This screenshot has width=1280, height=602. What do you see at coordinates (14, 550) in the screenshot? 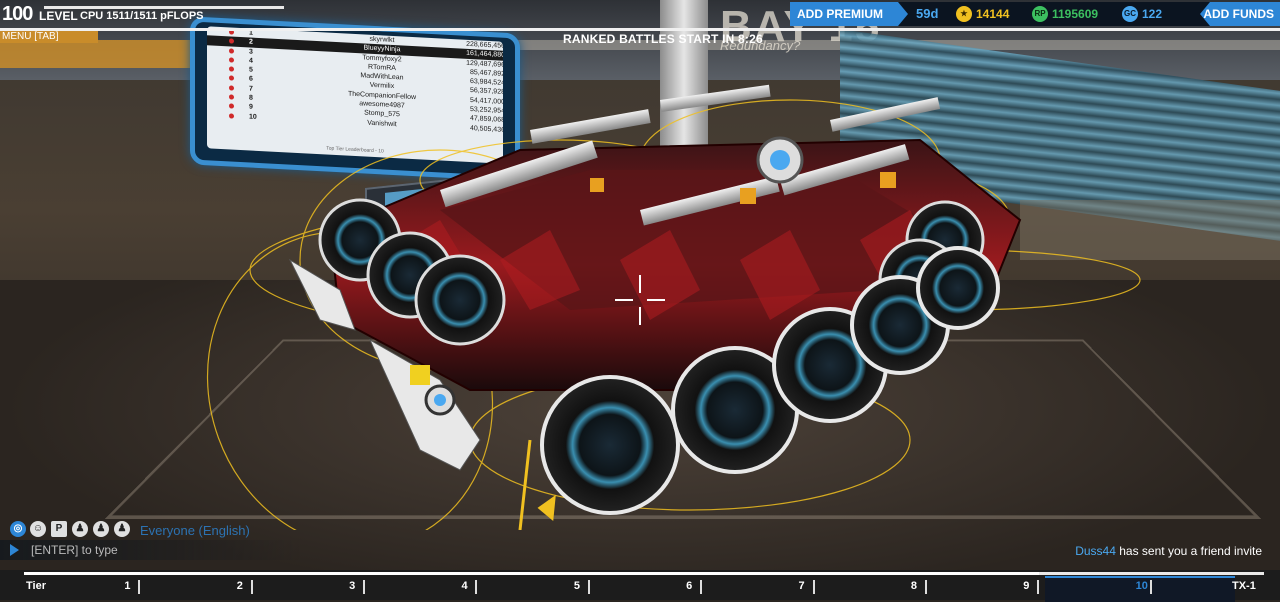
I see `chat-caret-icon` at bounding box center [14, 550].